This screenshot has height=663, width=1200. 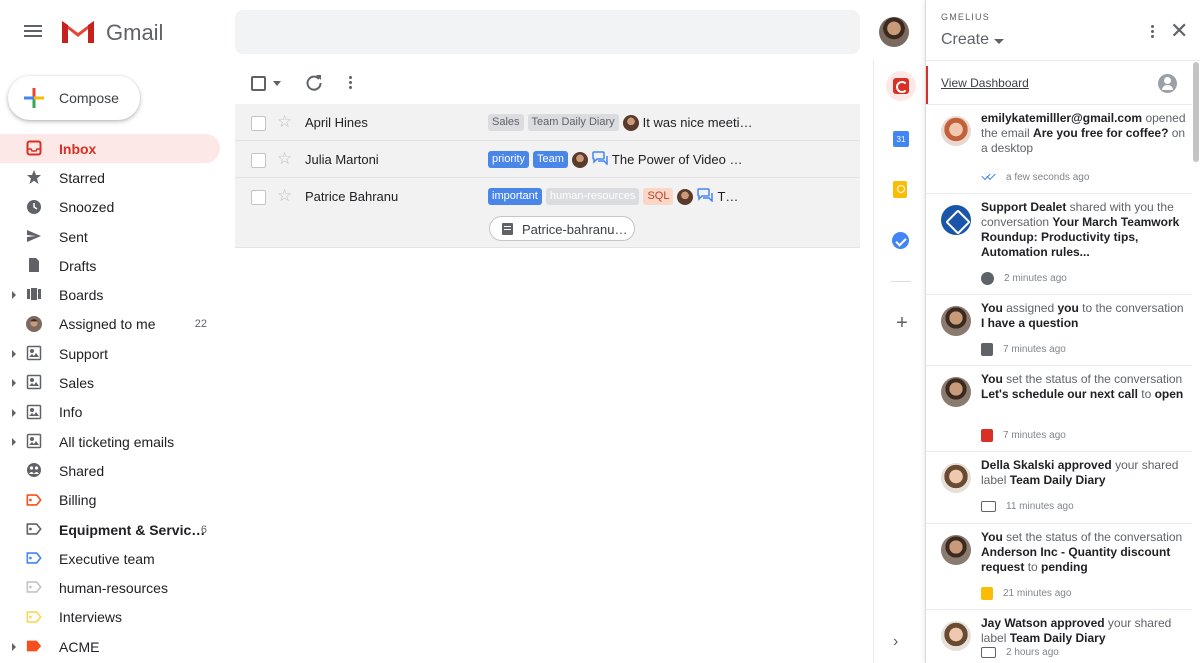 I want to click on label-chip: Team Daily Diary, so click(x=573, y=122).